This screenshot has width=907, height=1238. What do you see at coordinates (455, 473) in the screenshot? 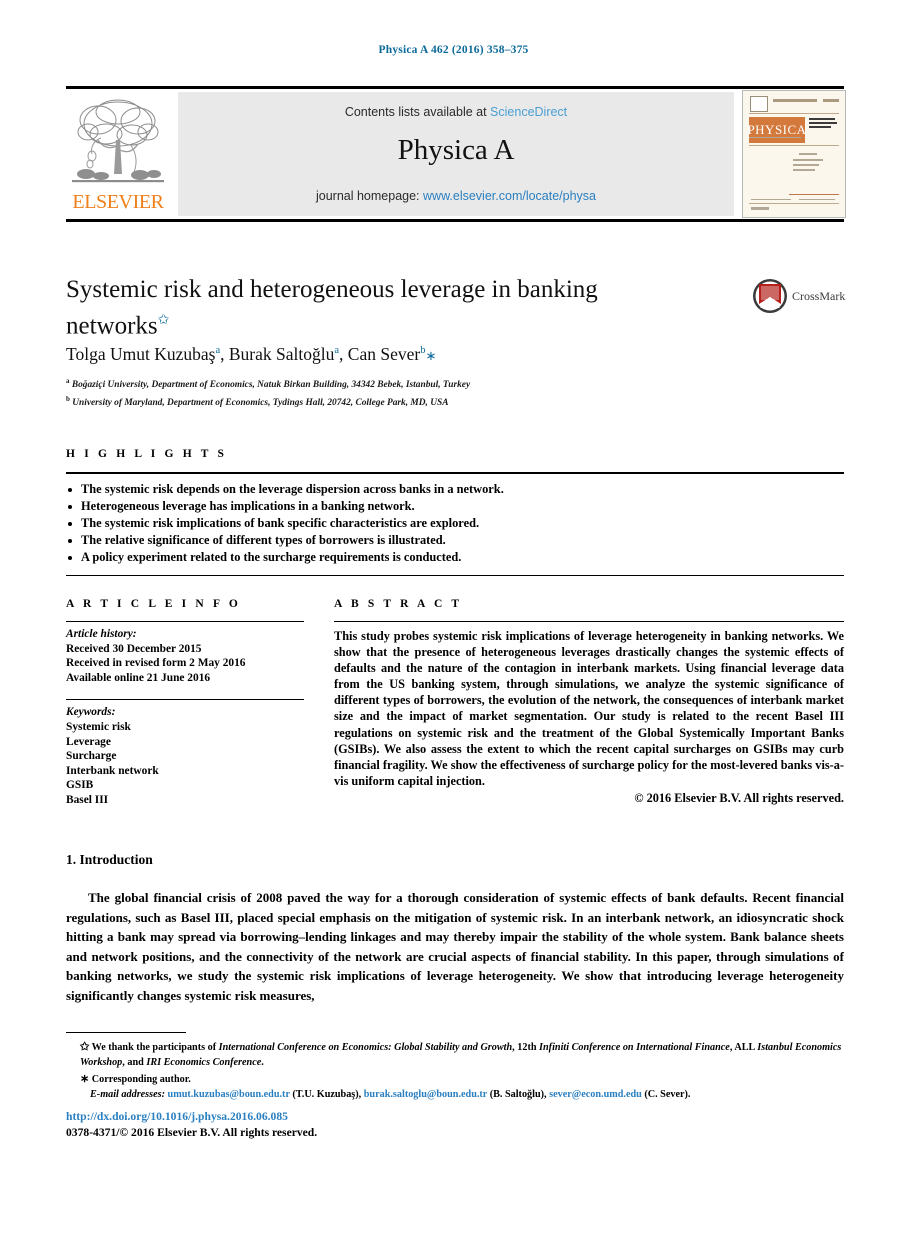
I see `highlights-top-rule` at bounding box center [455, 473].